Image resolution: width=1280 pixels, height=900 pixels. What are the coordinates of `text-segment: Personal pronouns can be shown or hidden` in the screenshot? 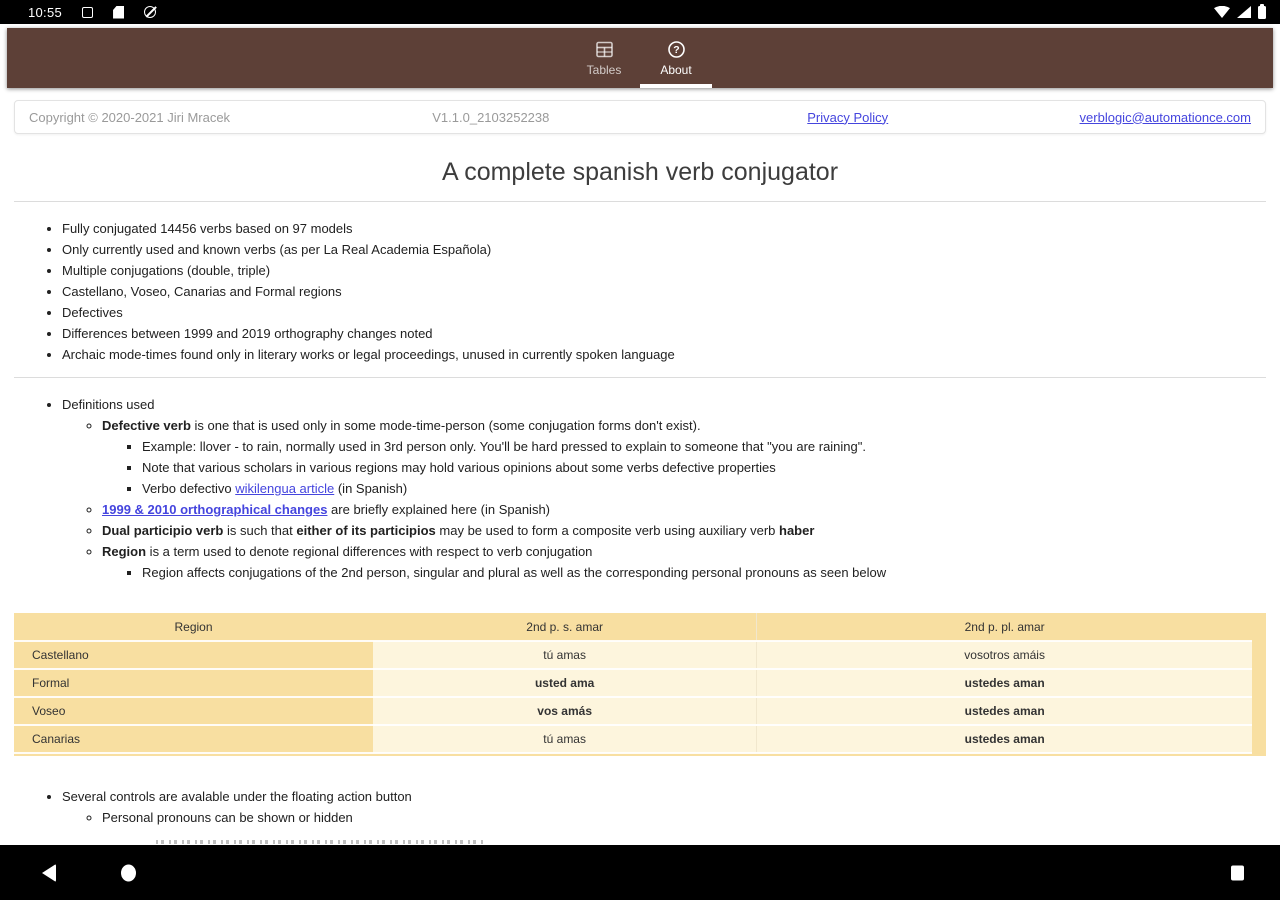 It's located at (227, 817).